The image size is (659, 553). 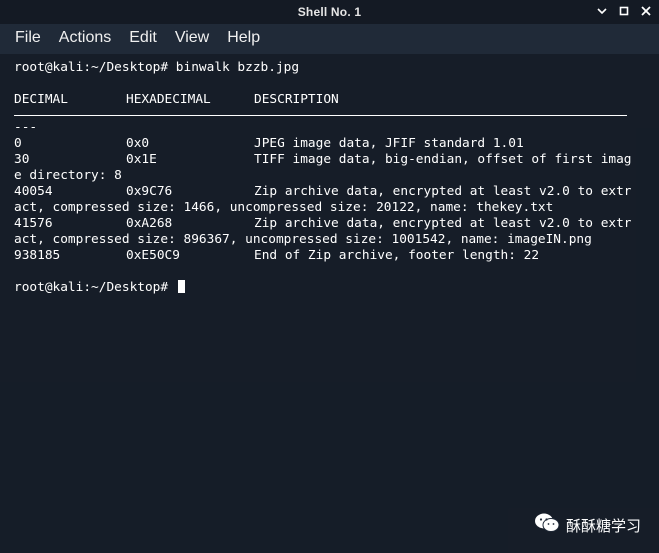 I want to click on row-decimal: 30, so click(x=22, y=159).